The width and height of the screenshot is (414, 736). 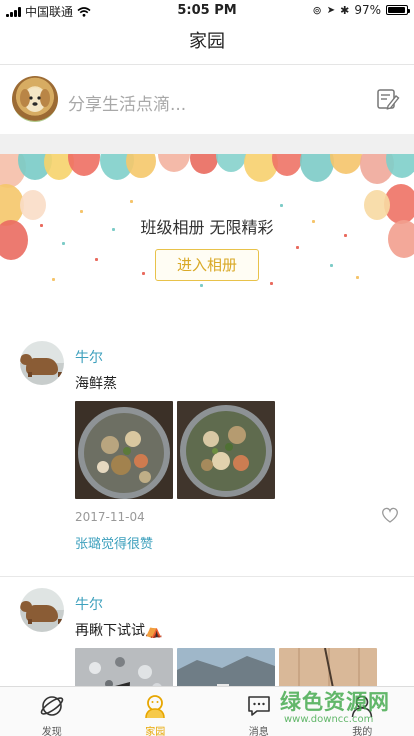 What do you see at coordinates (390, 515) in the screenshot?
I see `heart-icon` at bounding box center [390, 515].